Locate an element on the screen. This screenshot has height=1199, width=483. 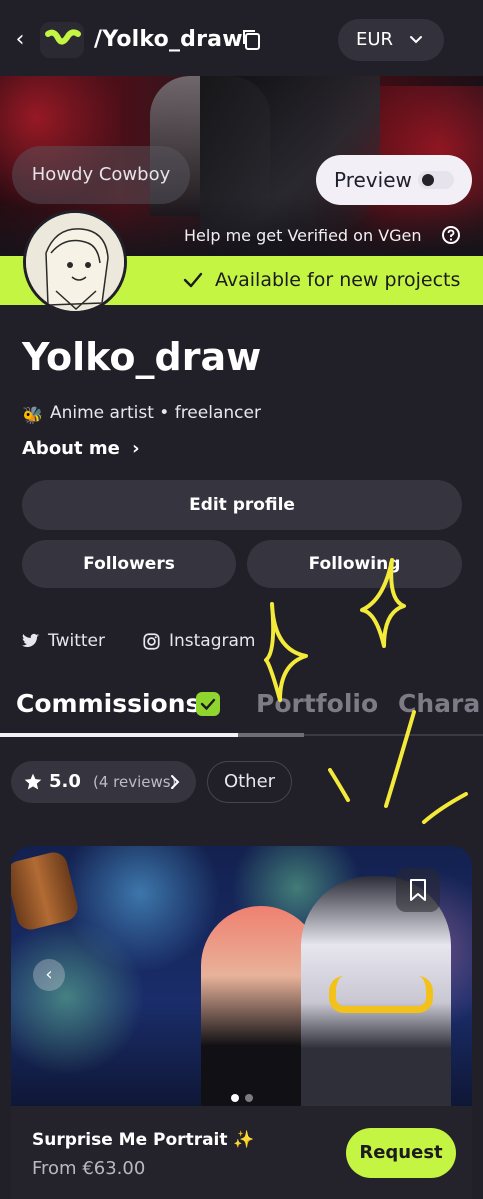
tab-portfolio: Portfolio is located at coordinates (317, 704).